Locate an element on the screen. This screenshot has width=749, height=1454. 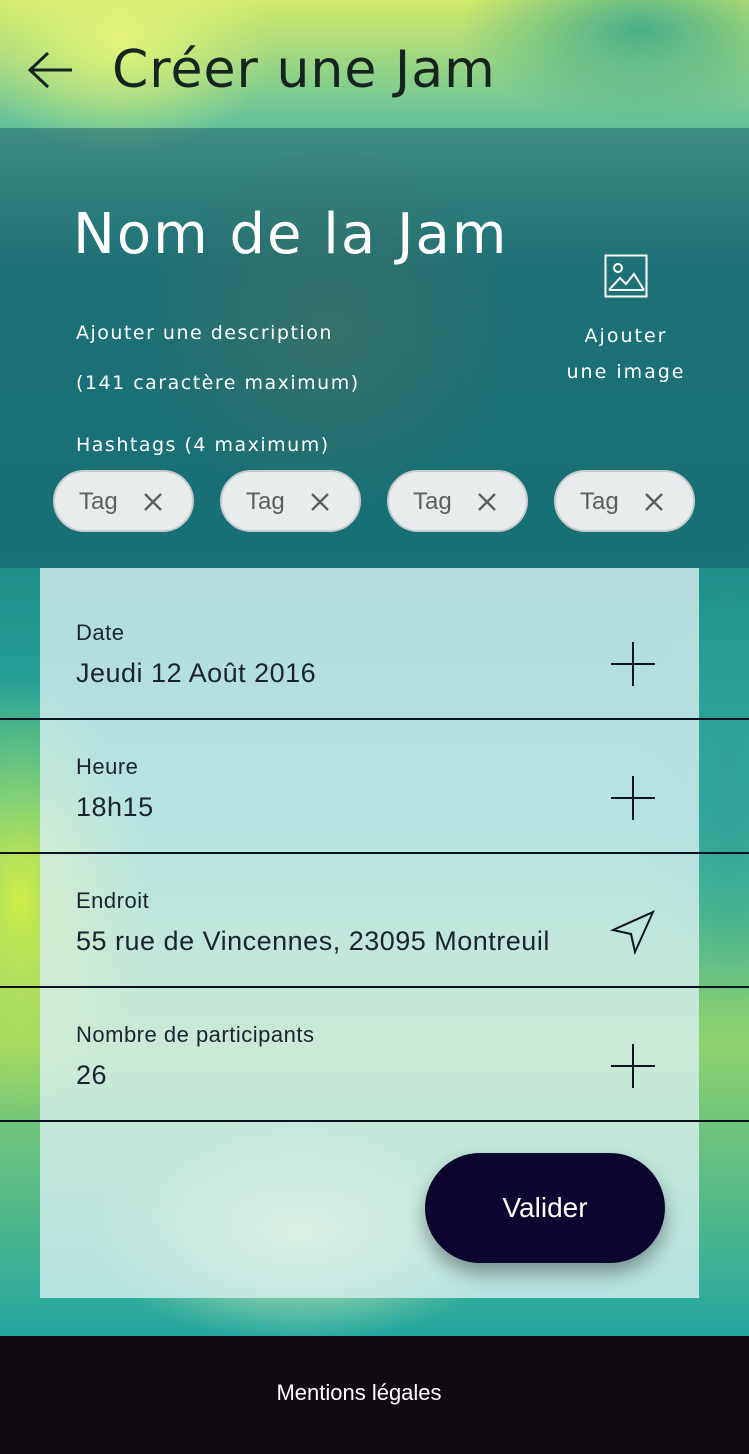
submit-button: Valider is located at coordinates (545, 1208).